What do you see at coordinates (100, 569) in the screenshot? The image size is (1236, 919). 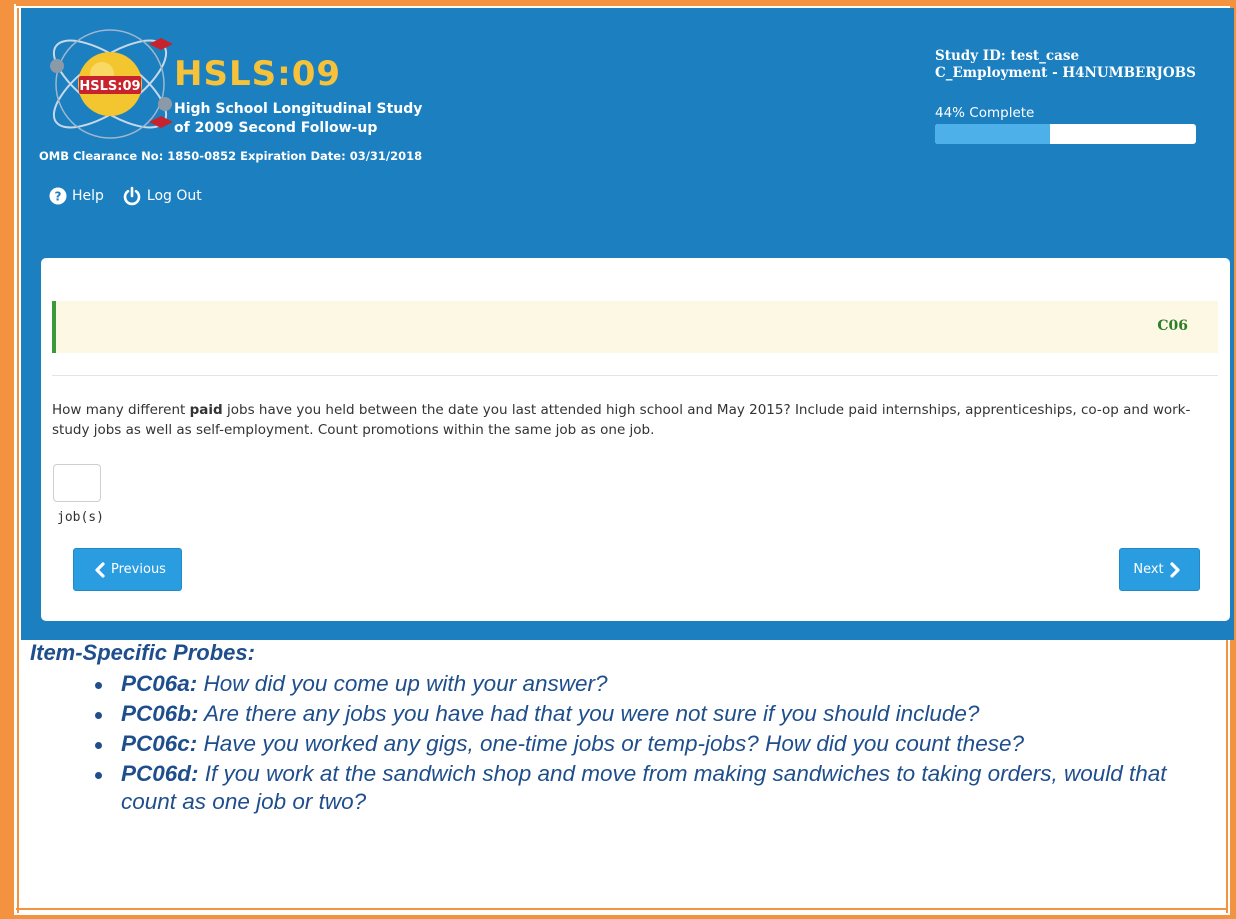 I see `chevron-left-icon` at bounding box center [100, 569].